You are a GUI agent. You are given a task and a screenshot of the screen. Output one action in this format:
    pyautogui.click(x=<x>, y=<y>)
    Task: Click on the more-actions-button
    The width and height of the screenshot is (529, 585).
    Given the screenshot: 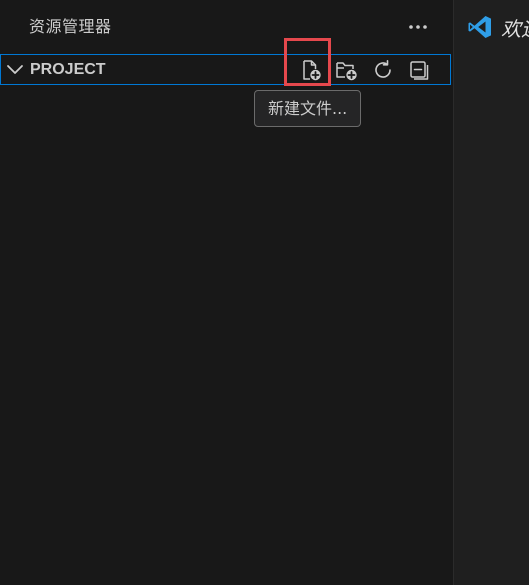 What is the action you would take?
    pyautogui.click(x=418, y=27)
    